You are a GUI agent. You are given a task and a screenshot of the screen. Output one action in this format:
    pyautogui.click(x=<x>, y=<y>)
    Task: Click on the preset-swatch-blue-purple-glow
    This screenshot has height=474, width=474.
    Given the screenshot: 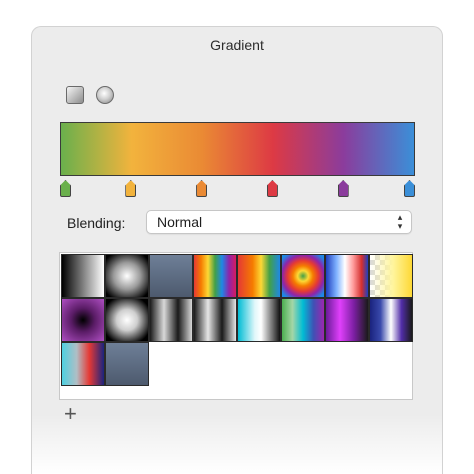 What is the action you would take?
    pyautogui.click(x=391, y=320)
    